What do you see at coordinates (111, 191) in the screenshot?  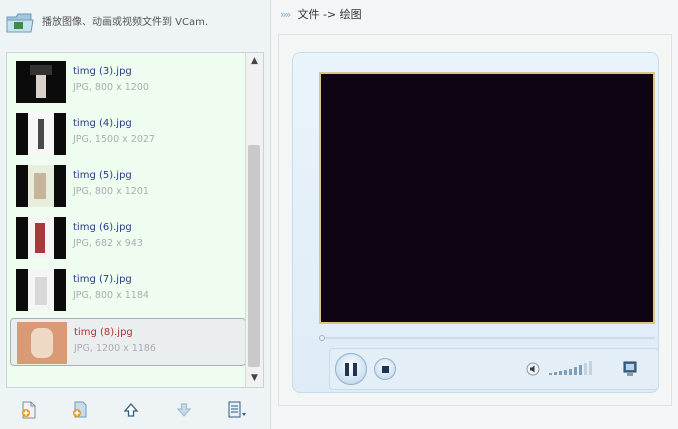 I see `file-meta: JPG, 800 x 1201` at bounding box center [111, 191].